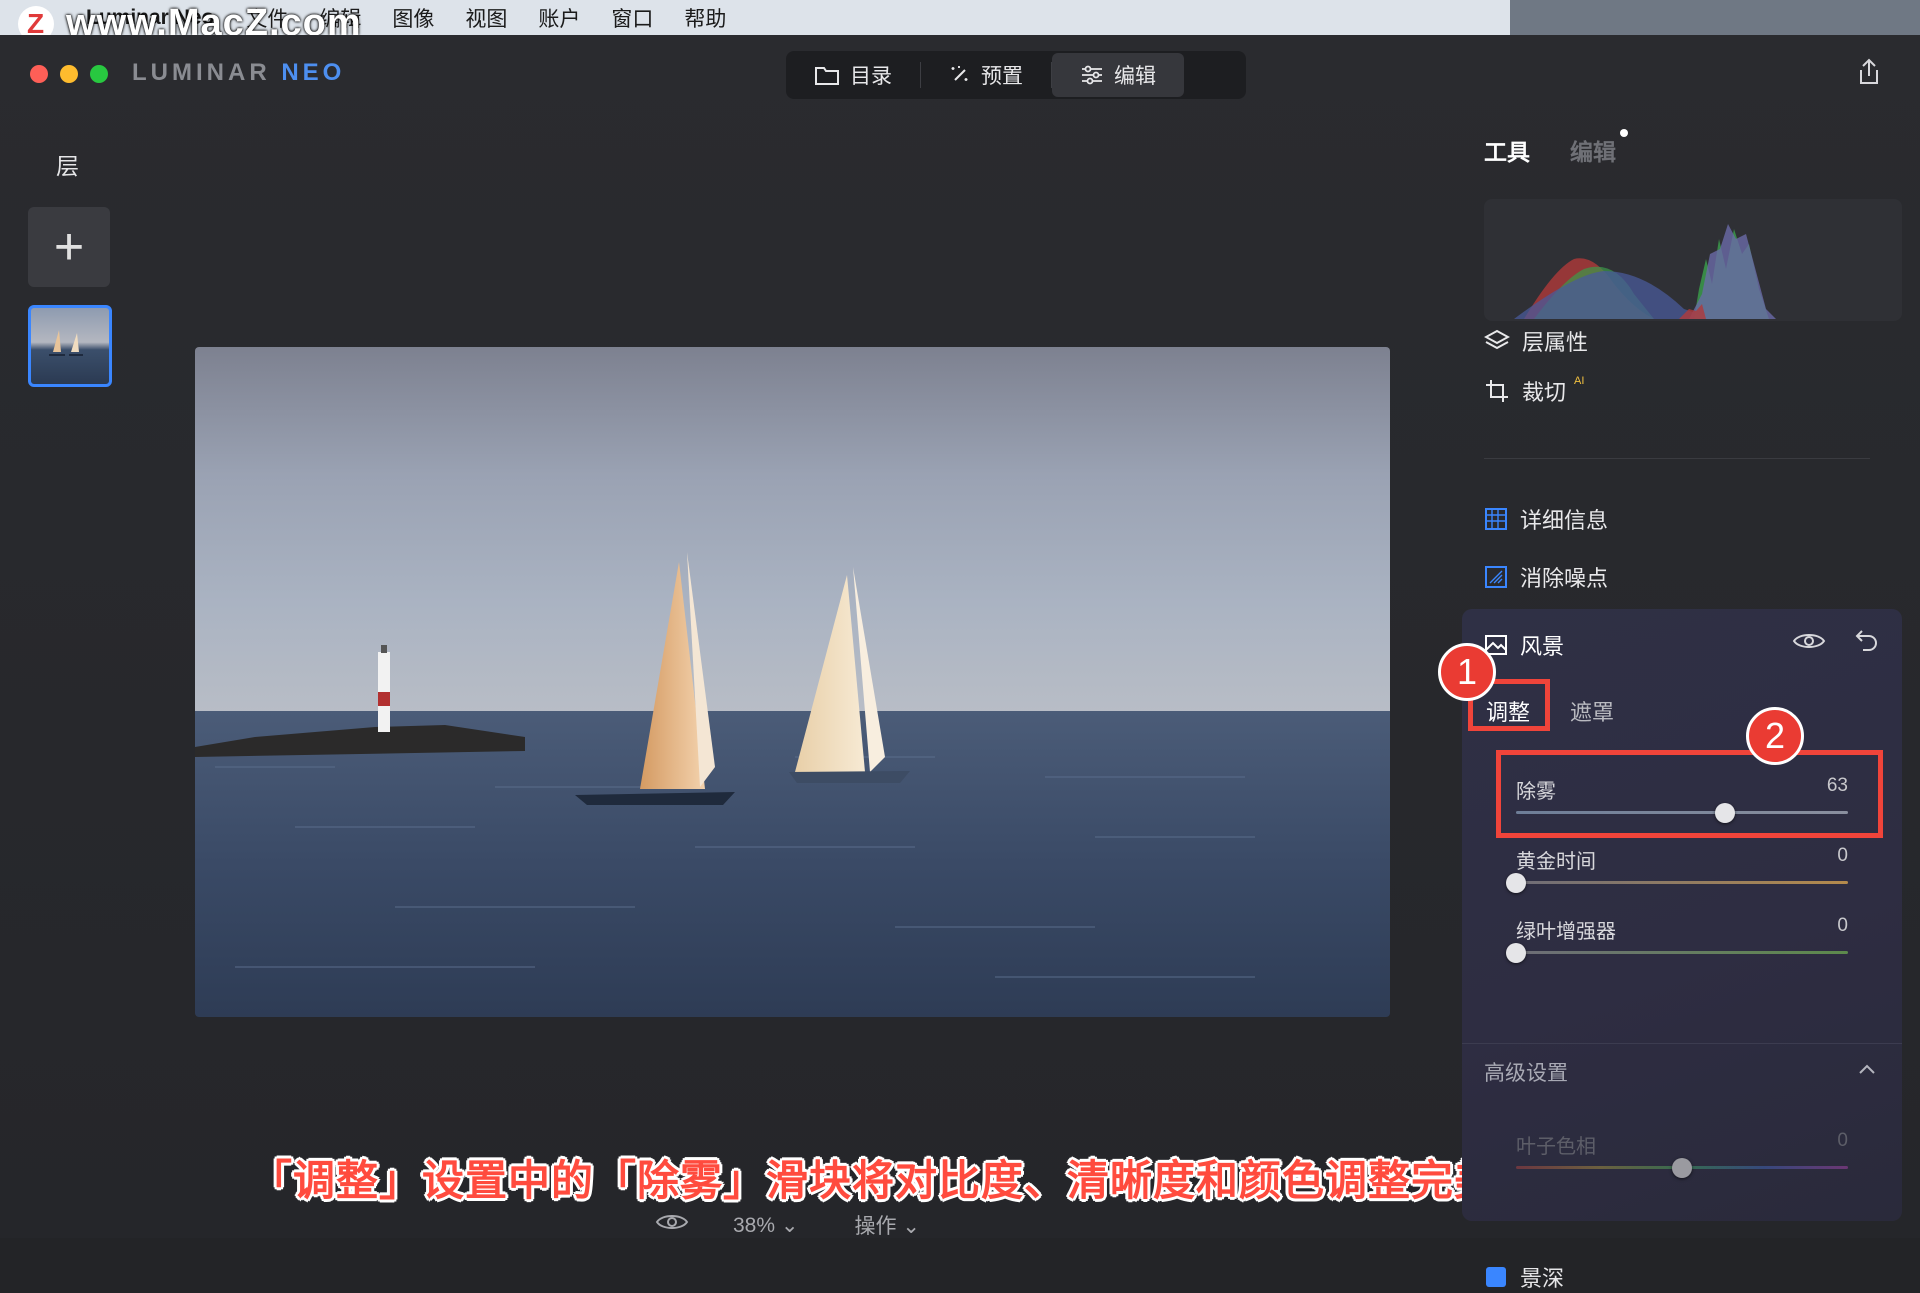  I want to click on top-navigation: 目录 预置 编辑, so click(1016, 75).